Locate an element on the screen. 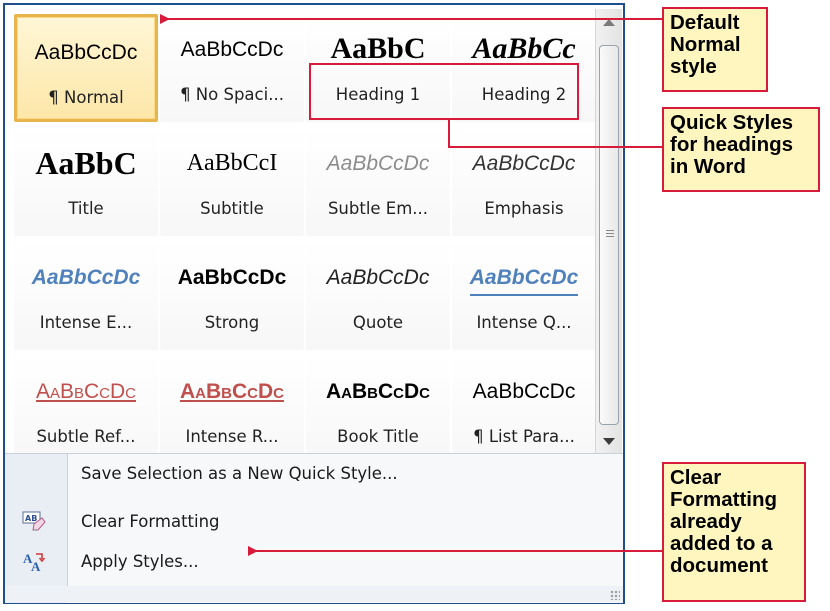  style-tile: AaBbCcDc Book Title is located at coordinates (378, 410).